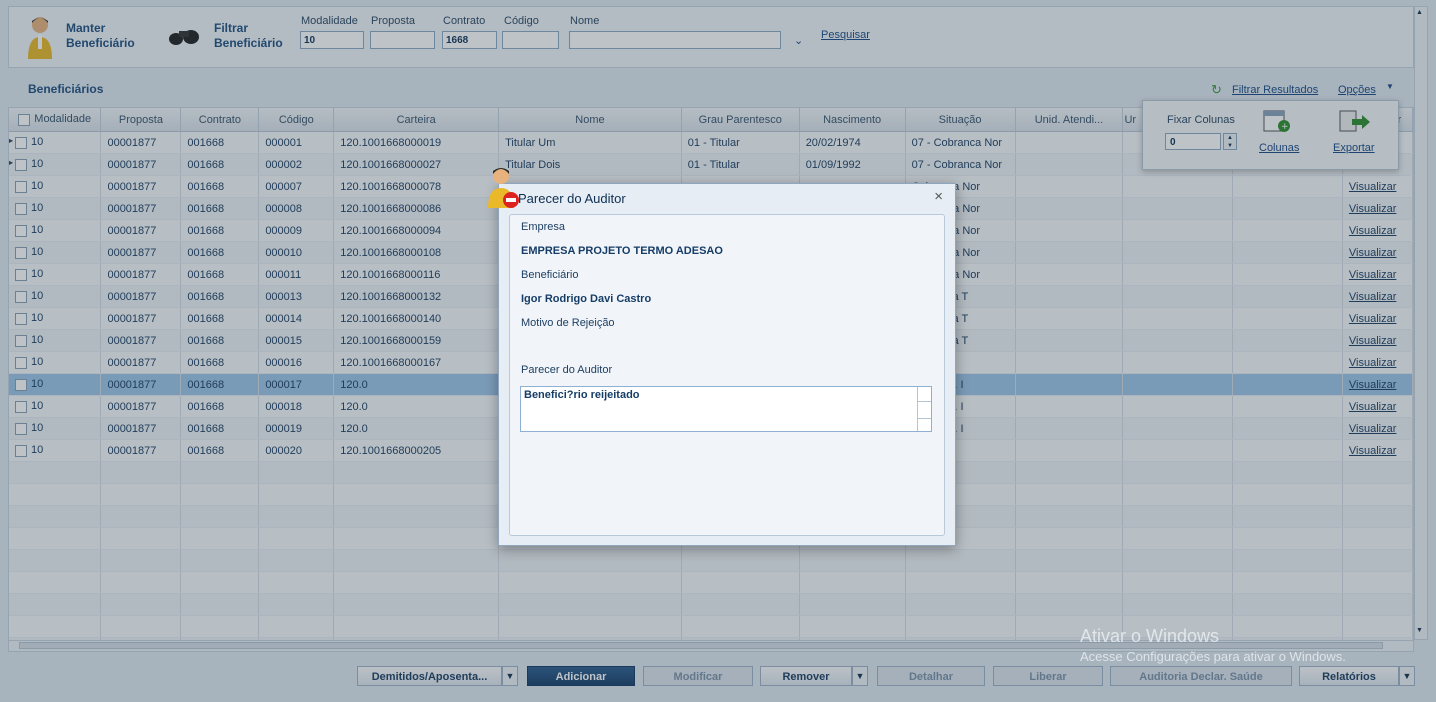 This screenshot has width=1436, height=702. What do you see at coordinates (568, 323) in the screenshot?
I see `motivo-rejeicao-label: Motivo de Rejeição` at bounding box center [568, 323].